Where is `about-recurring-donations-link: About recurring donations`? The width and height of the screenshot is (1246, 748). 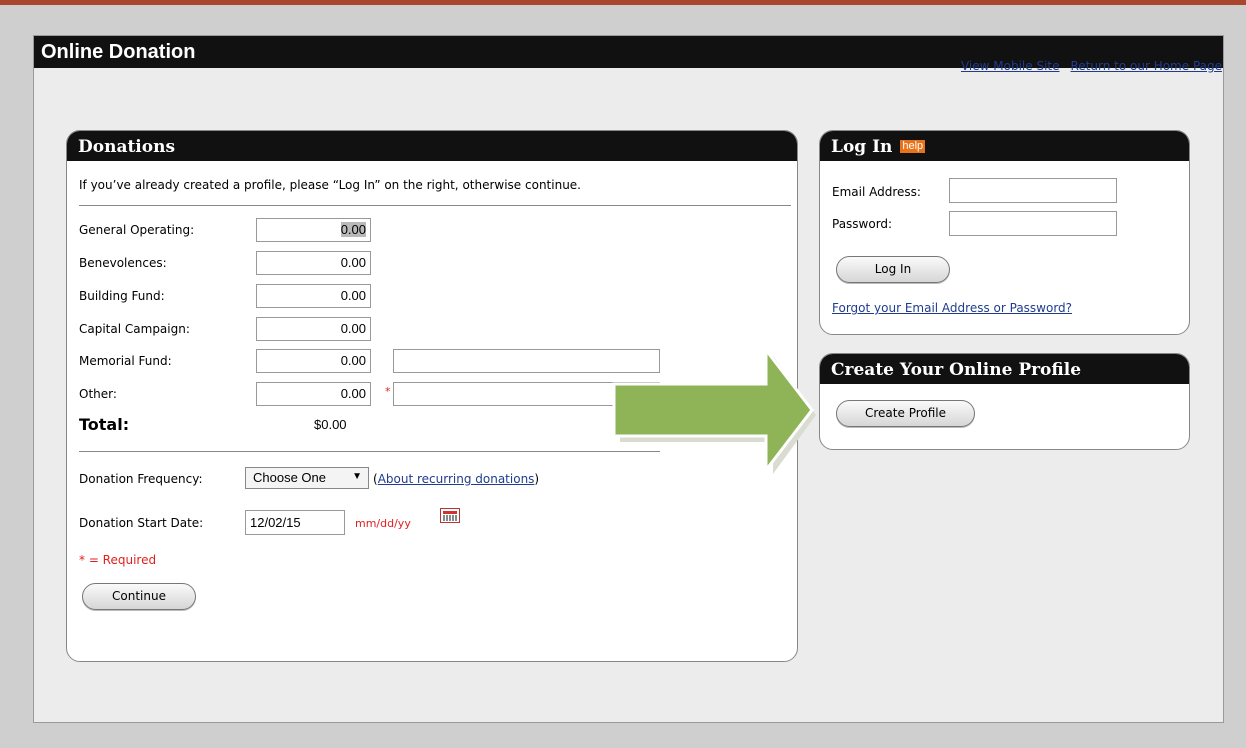
about-recurring-donations-link: About recurring donations is located at coordinates (456, 479).